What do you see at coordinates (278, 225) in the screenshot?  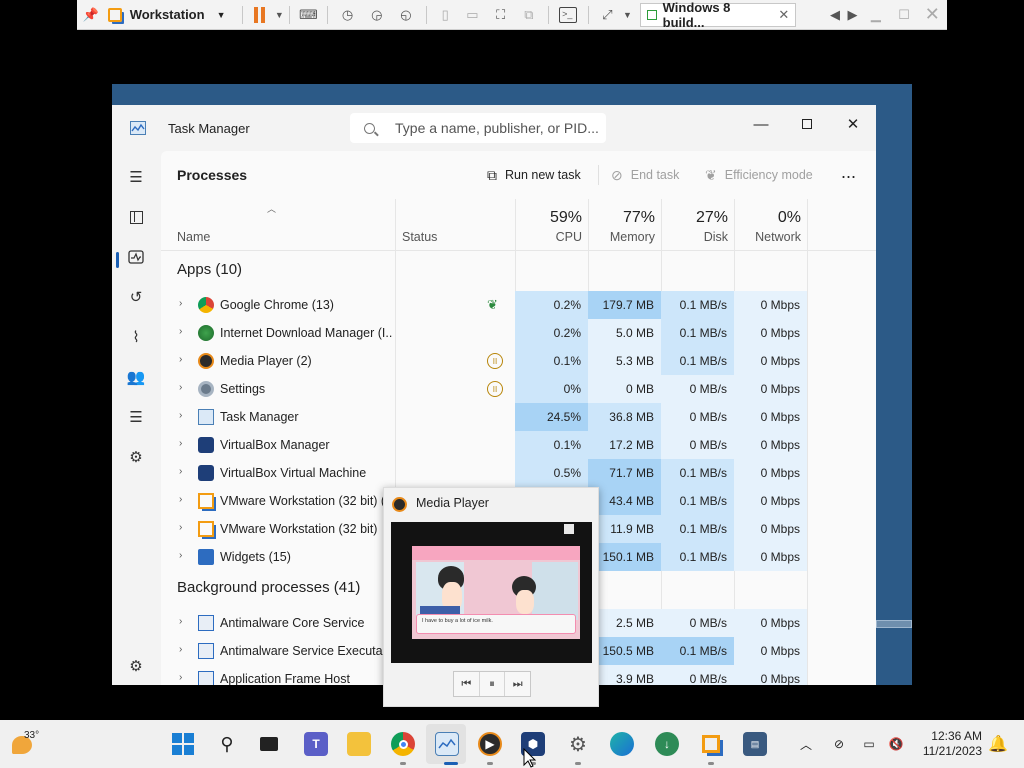 I see `column-name: ︿ Name` at bounding box center [278, 225].